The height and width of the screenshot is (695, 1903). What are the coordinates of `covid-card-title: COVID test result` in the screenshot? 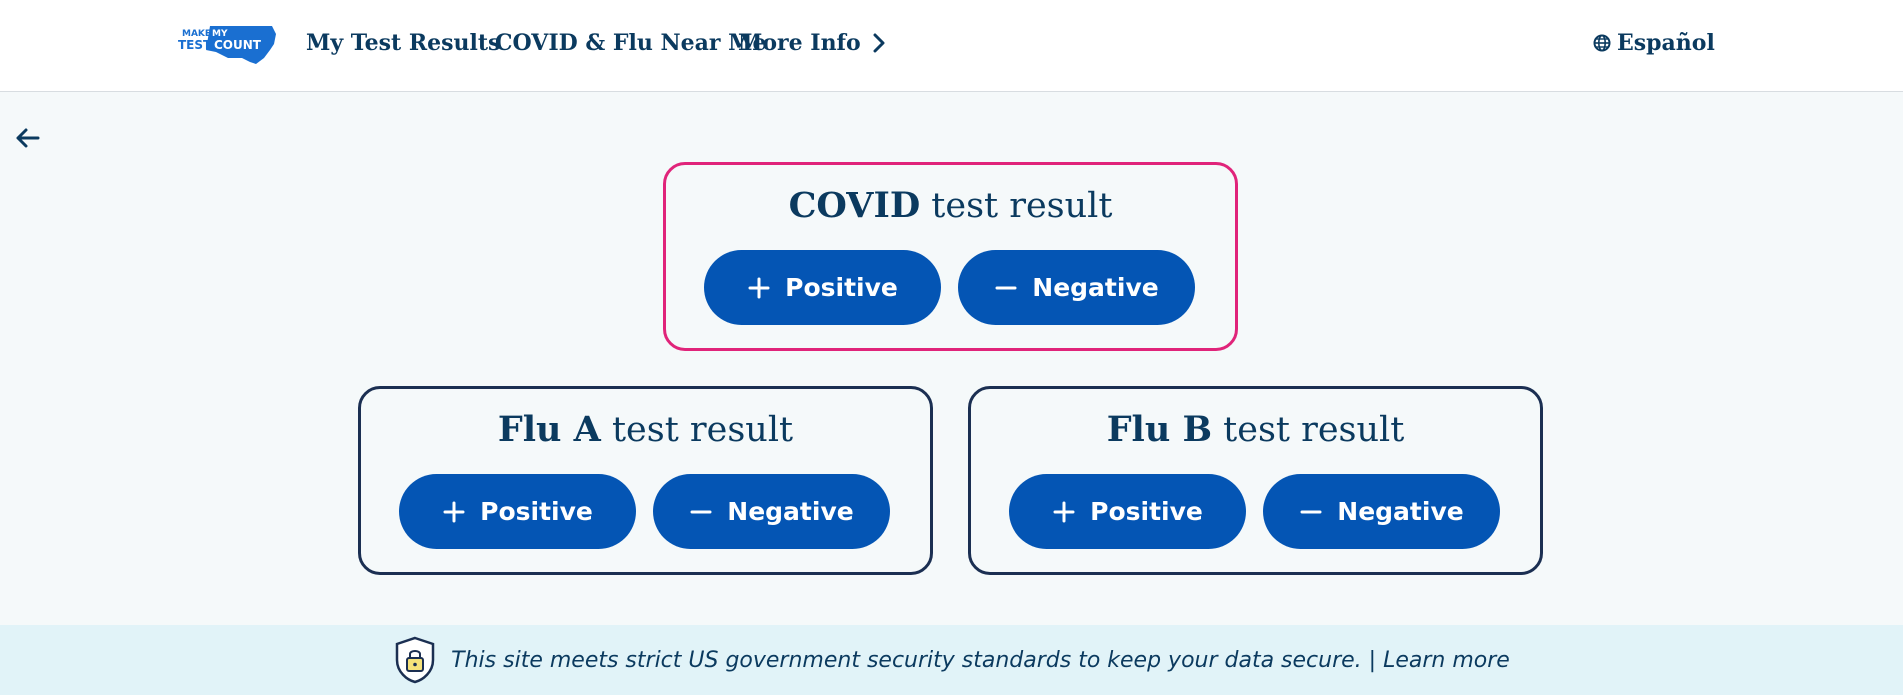 It's located at (950, 205).